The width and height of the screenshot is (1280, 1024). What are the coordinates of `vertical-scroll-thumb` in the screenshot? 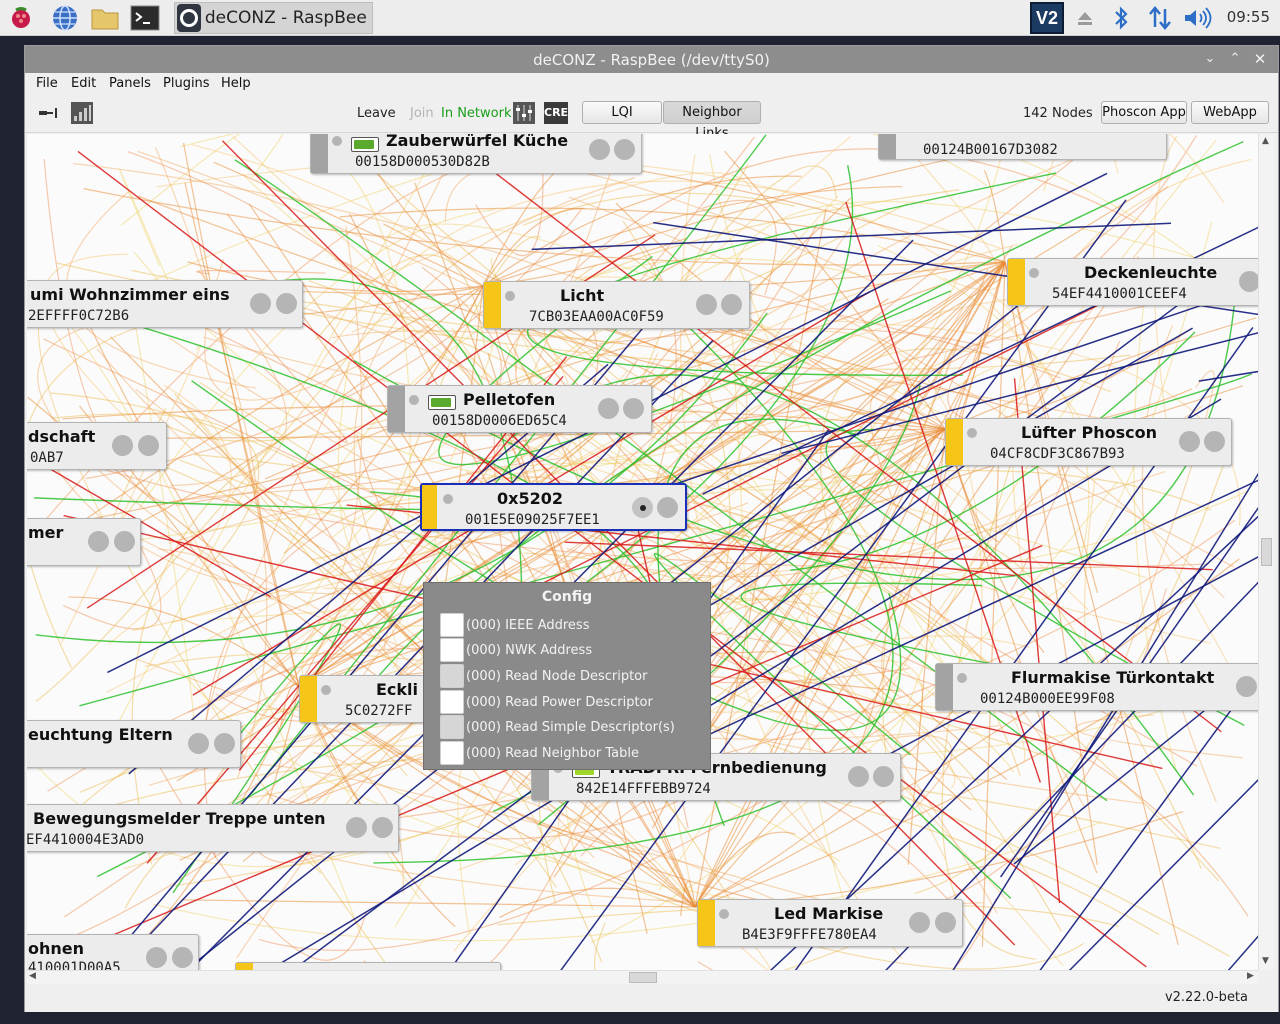 It's located at (1266, 552).